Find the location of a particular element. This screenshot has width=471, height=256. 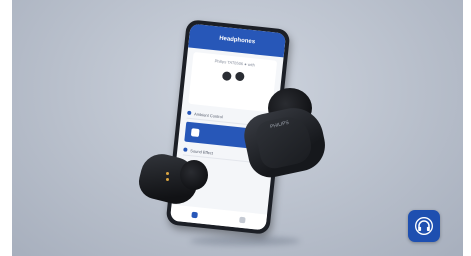

charging-contacts is located at coordinates (167, 173).